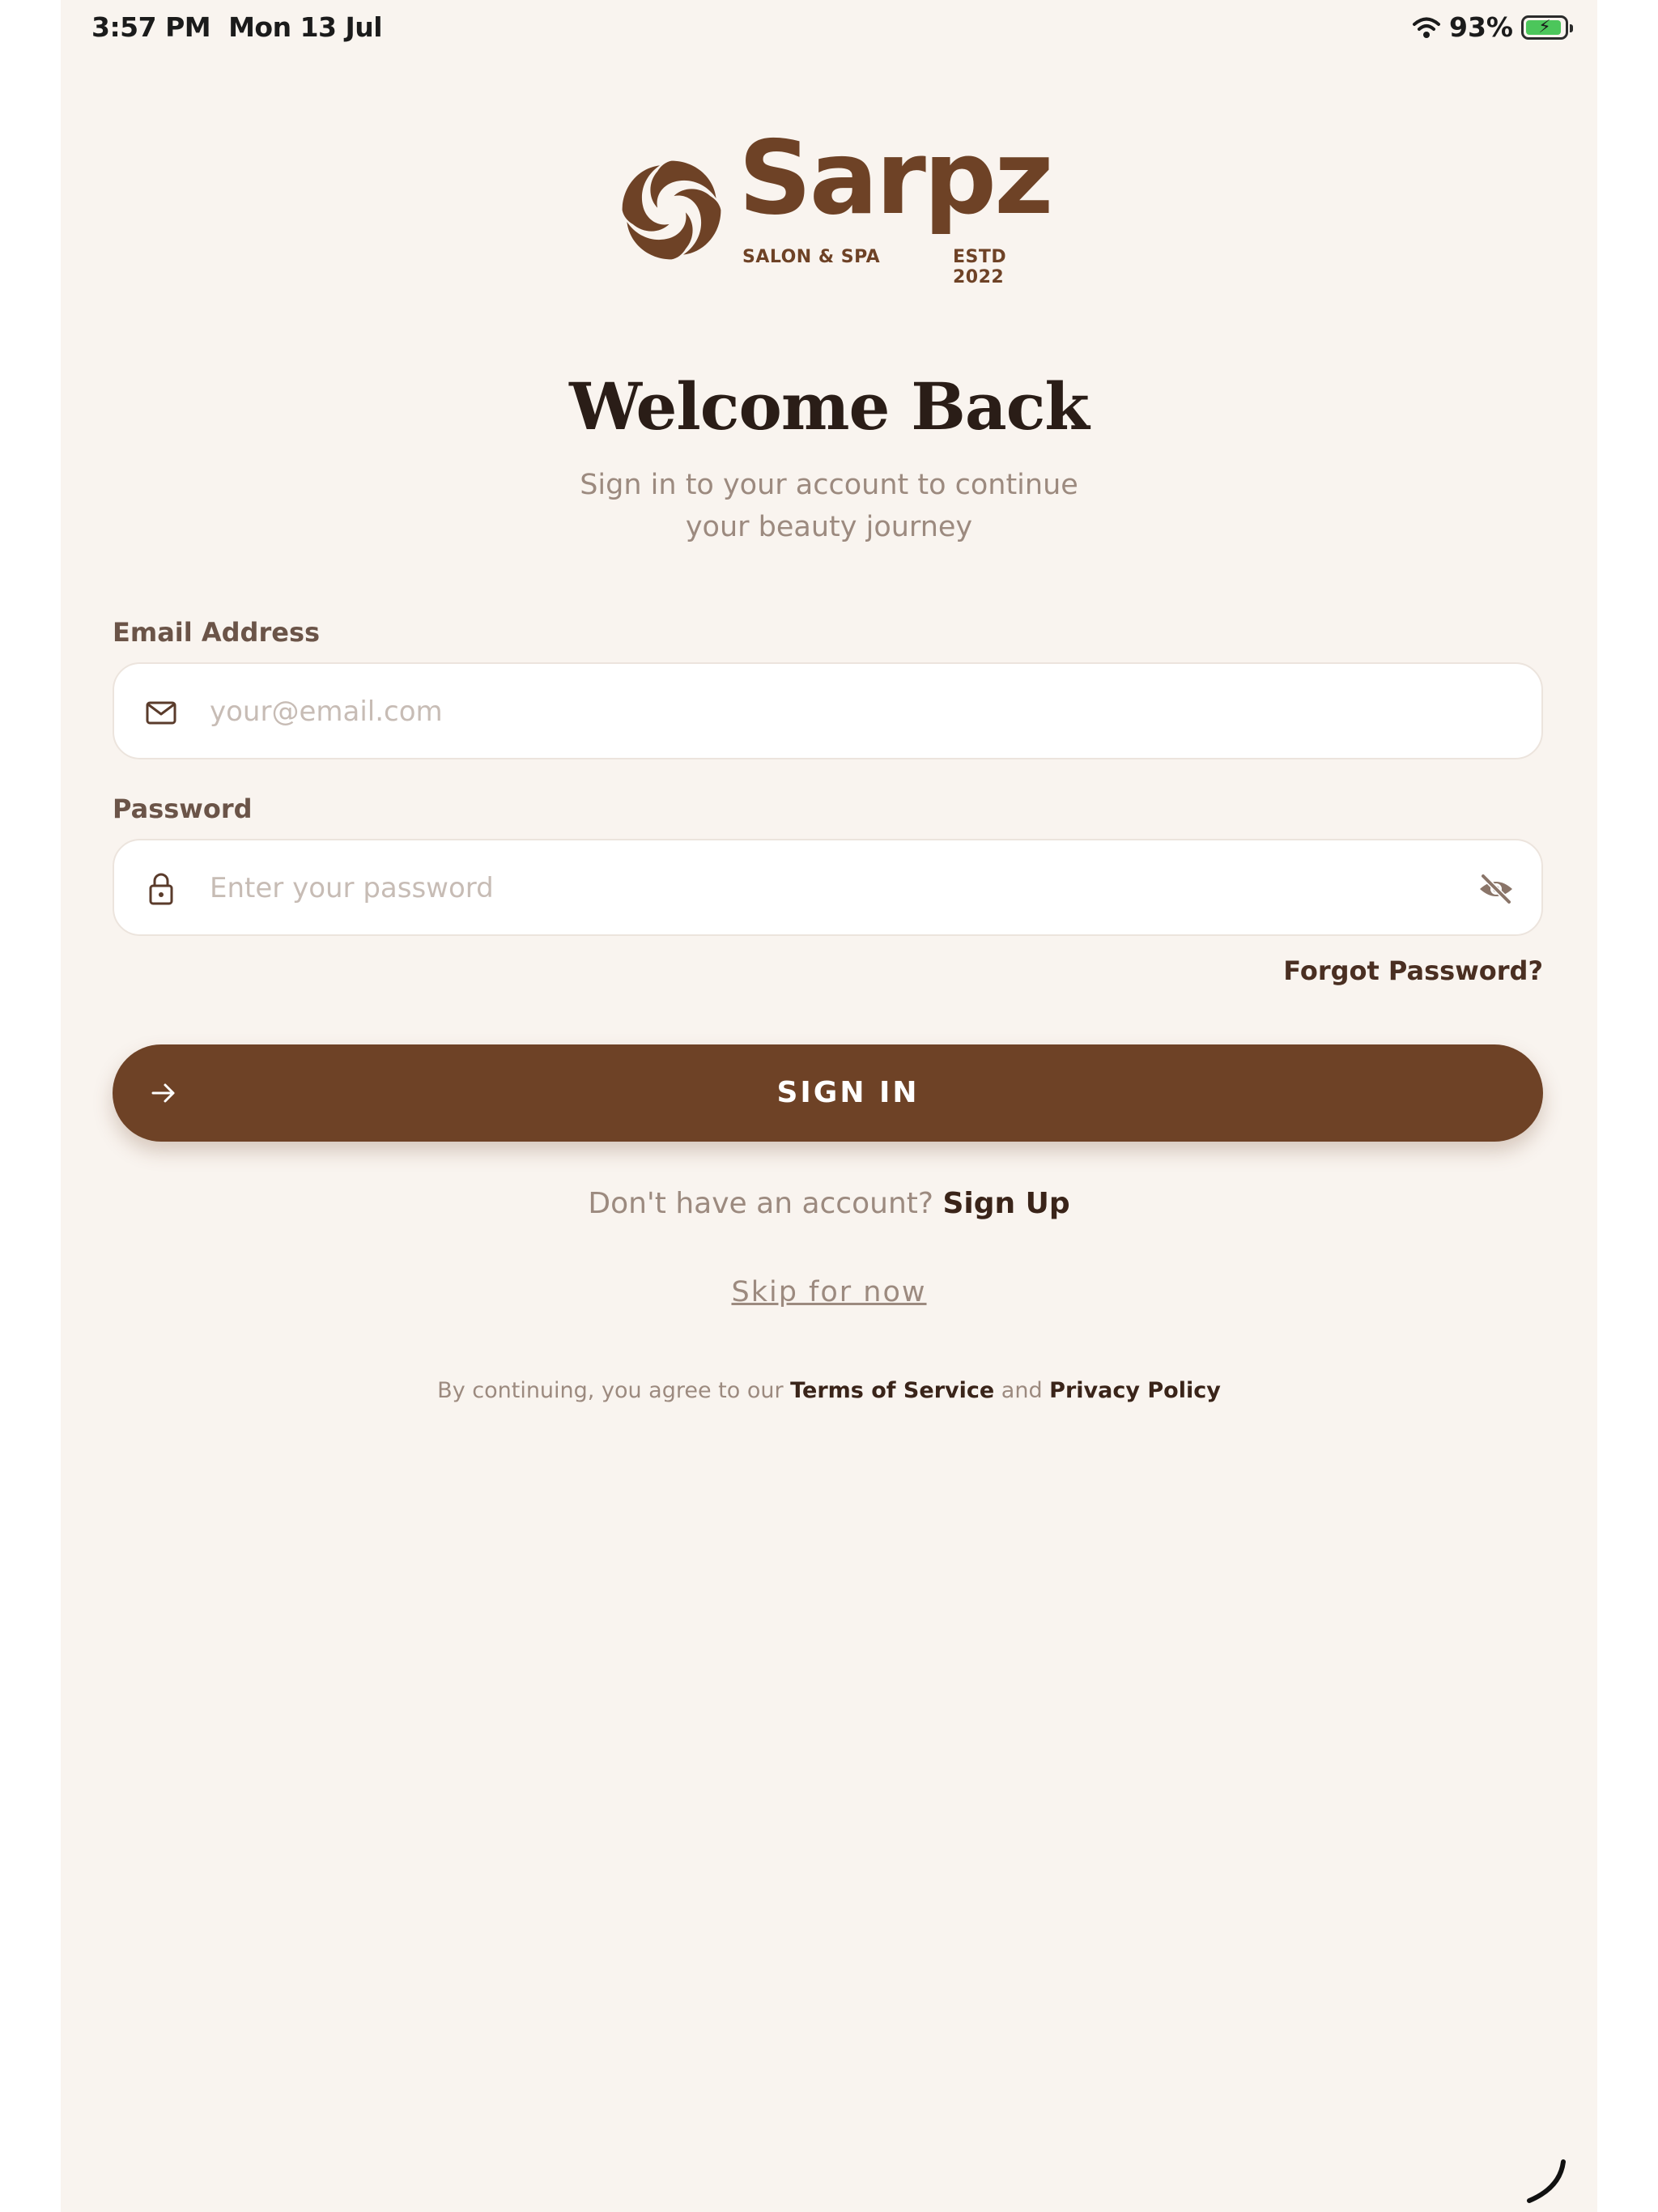 The width and height of the screenshot is (1658, 2212). I want to click on lock-icon, so click(161, 889).